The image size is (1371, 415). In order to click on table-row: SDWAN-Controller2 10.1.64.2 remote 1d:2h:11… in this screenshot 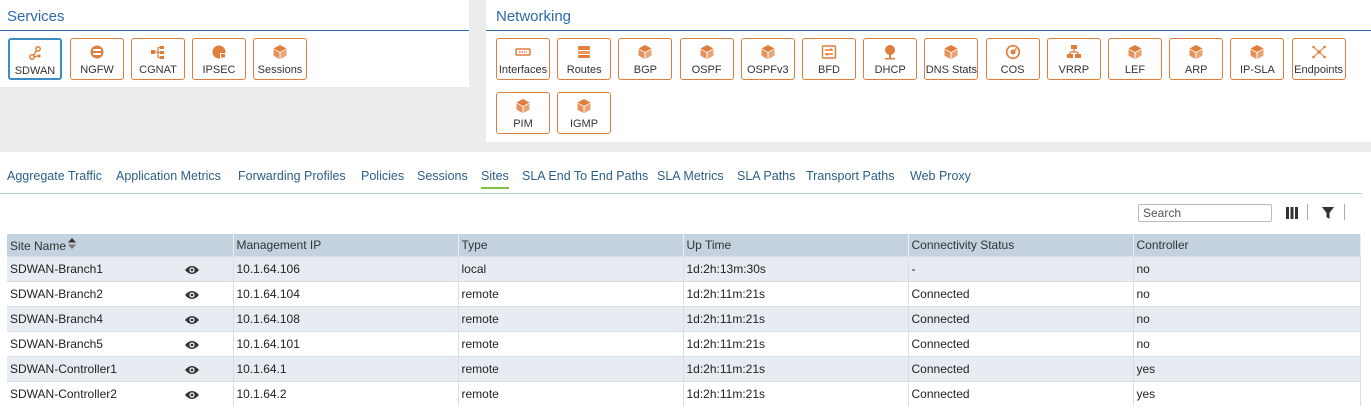, I will do `click(684, 393)`.